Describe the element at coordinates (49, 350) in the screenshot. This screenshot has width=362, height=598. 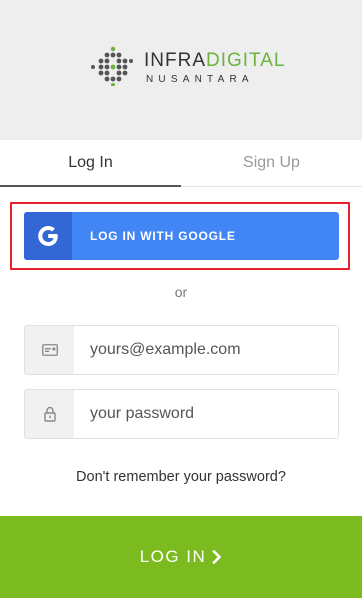
I see `envelope-icon` at that location.